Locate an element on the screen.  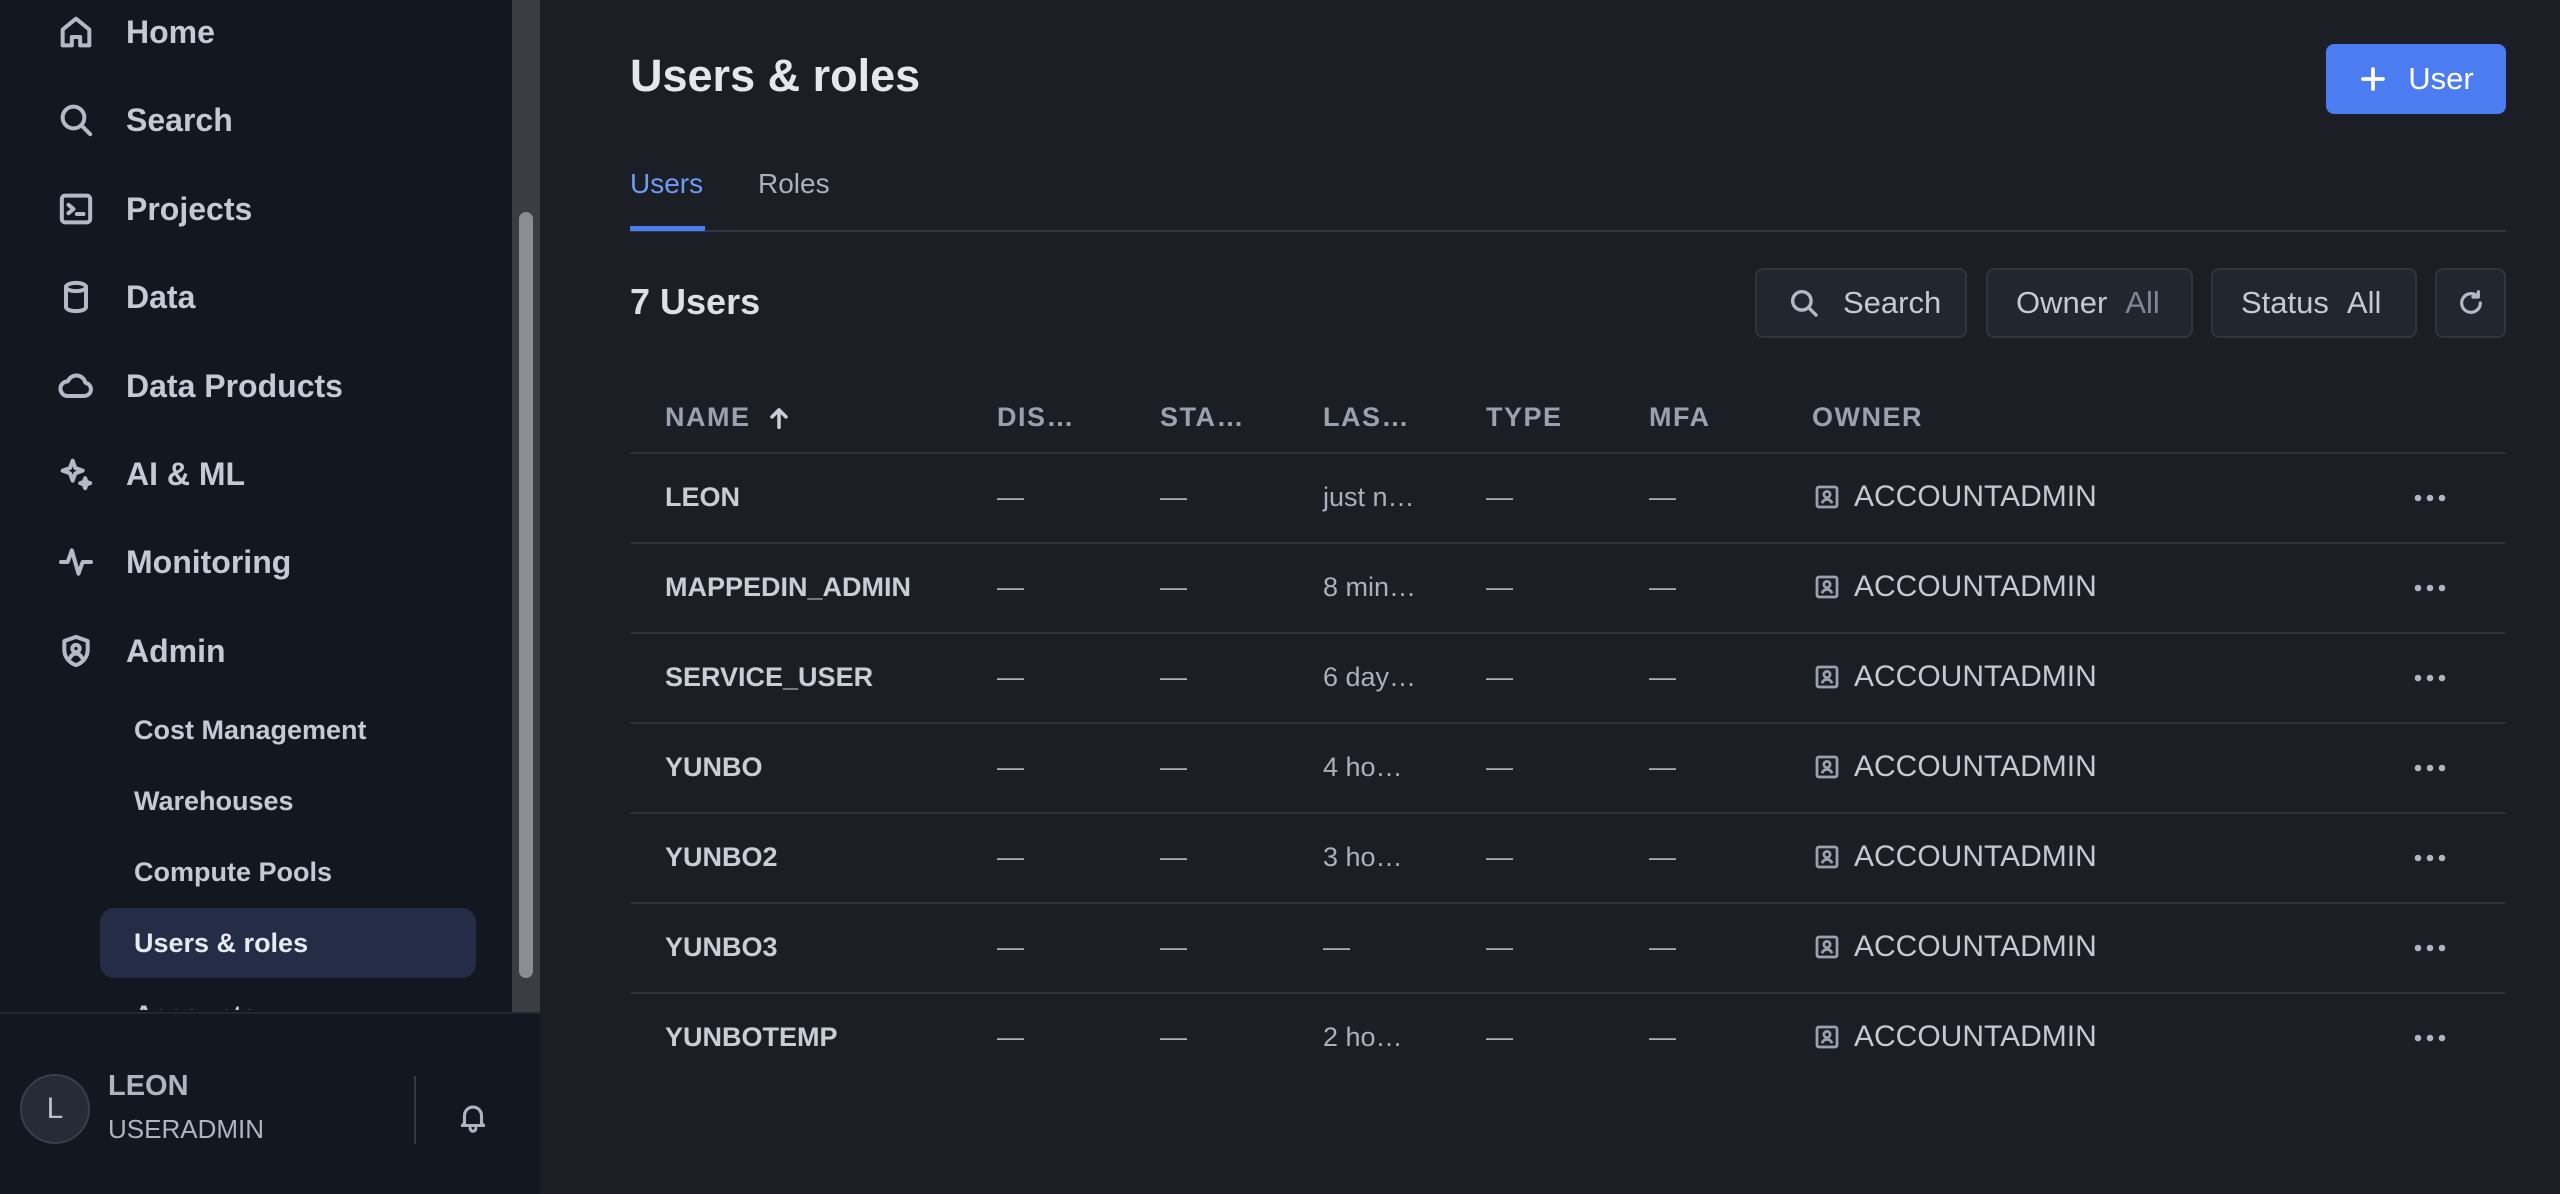
sidebar-item-monitoring: Monitoring is located at coordinates (276, 562).